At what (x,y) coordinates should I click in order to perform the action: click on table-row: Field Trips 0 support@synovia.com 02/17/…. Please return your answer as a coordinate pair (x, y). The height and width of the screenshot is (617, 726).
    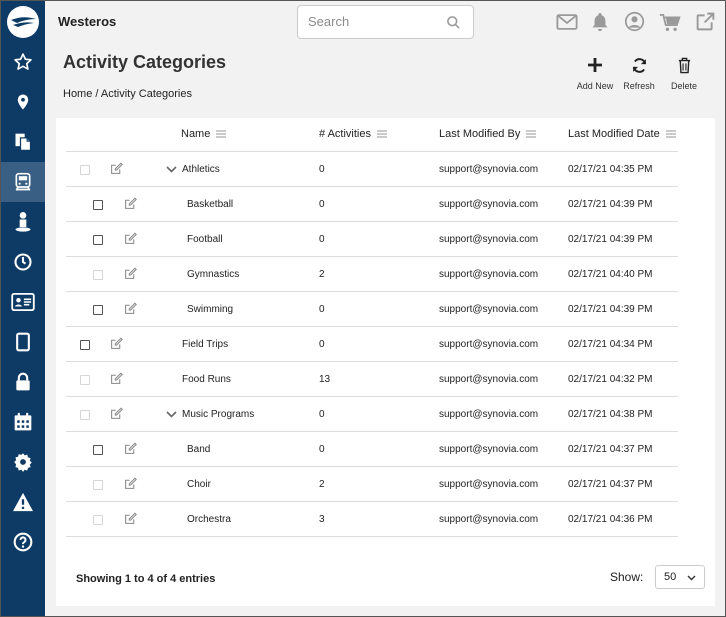
    Looking at the image, I should click on (372, 344).